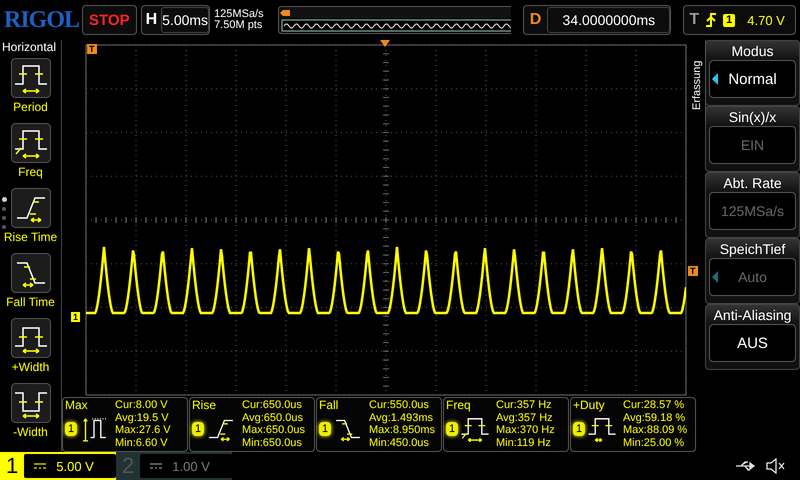 The width and height of the screenshot is (800, 480). I want to click on menu-title: Horizontal, so click(28, 47).